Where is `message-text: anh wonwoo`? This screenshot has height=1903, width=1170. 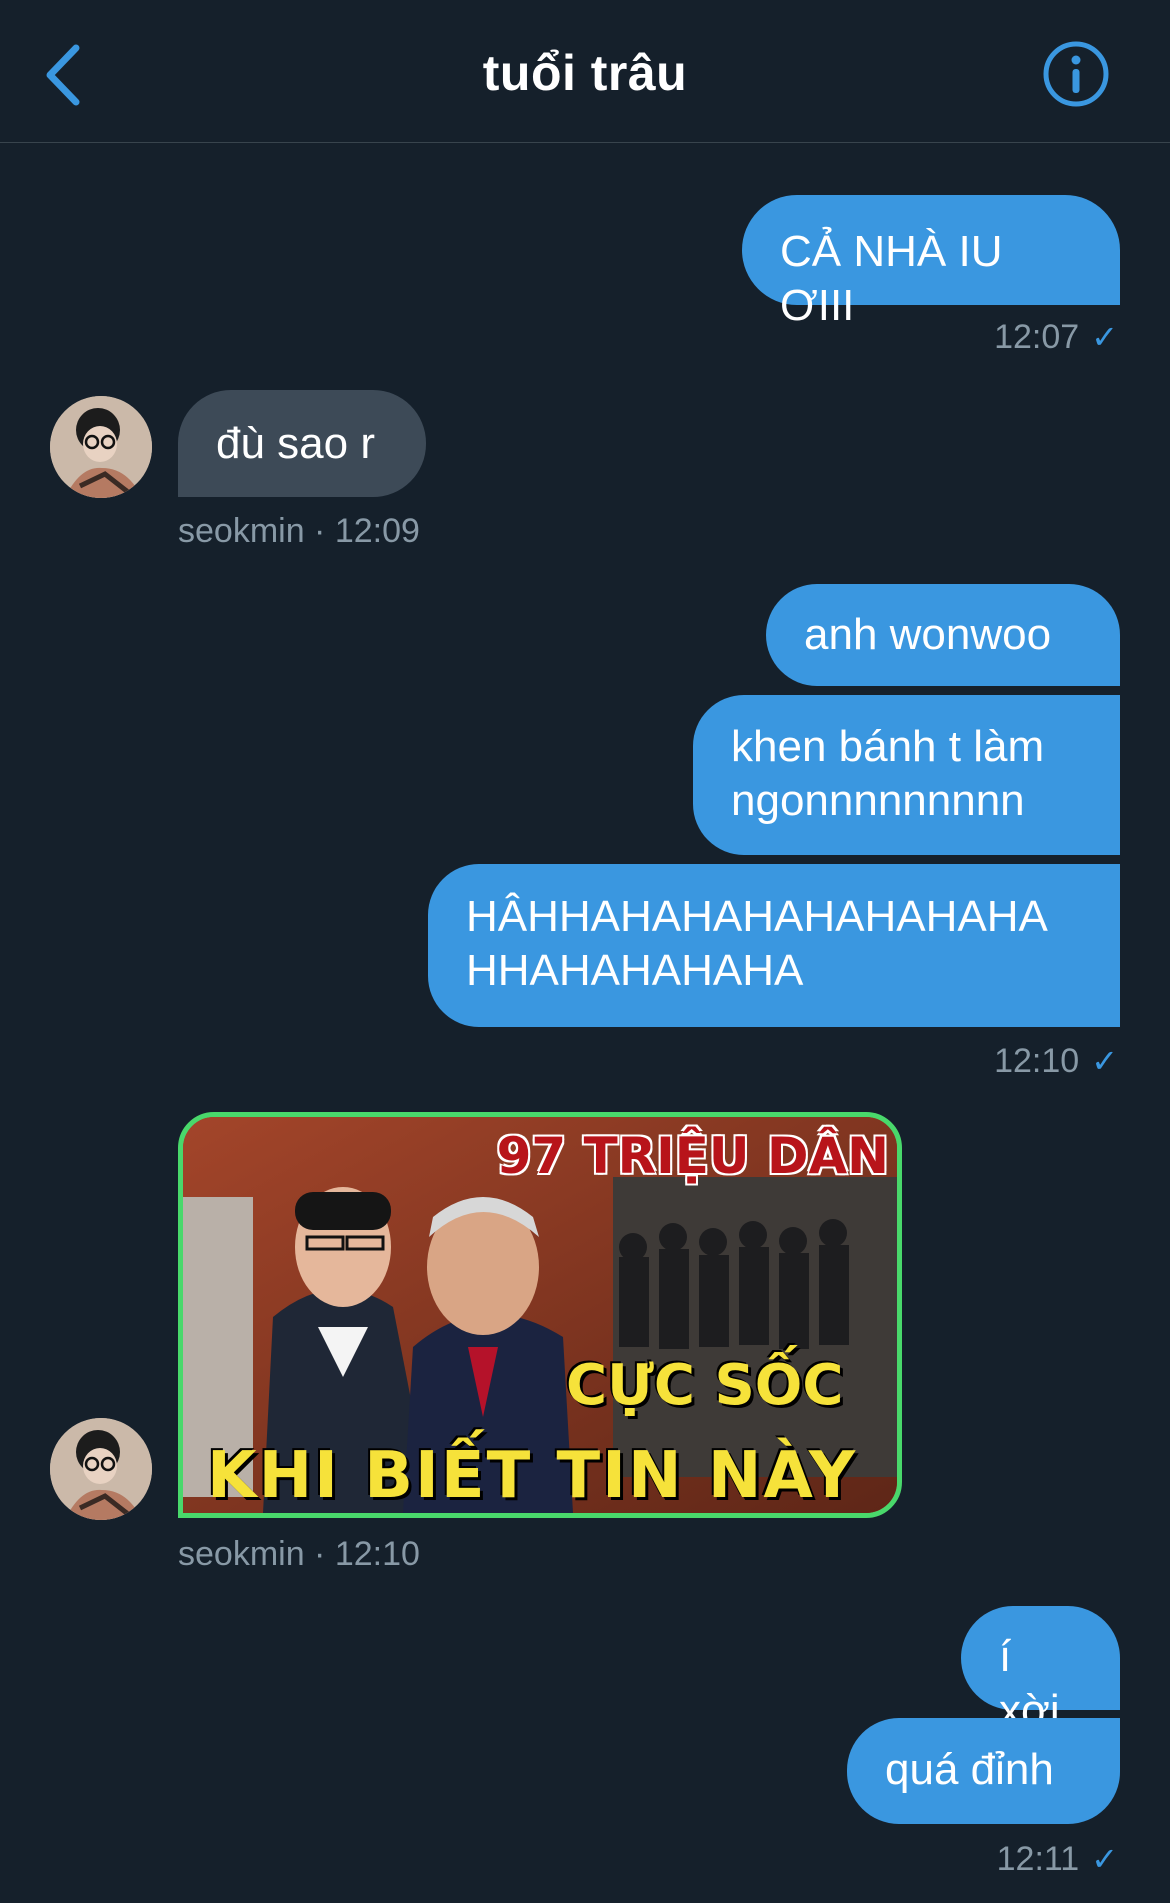 message-text: anh wonwoo is located at coordinates (928, 634).